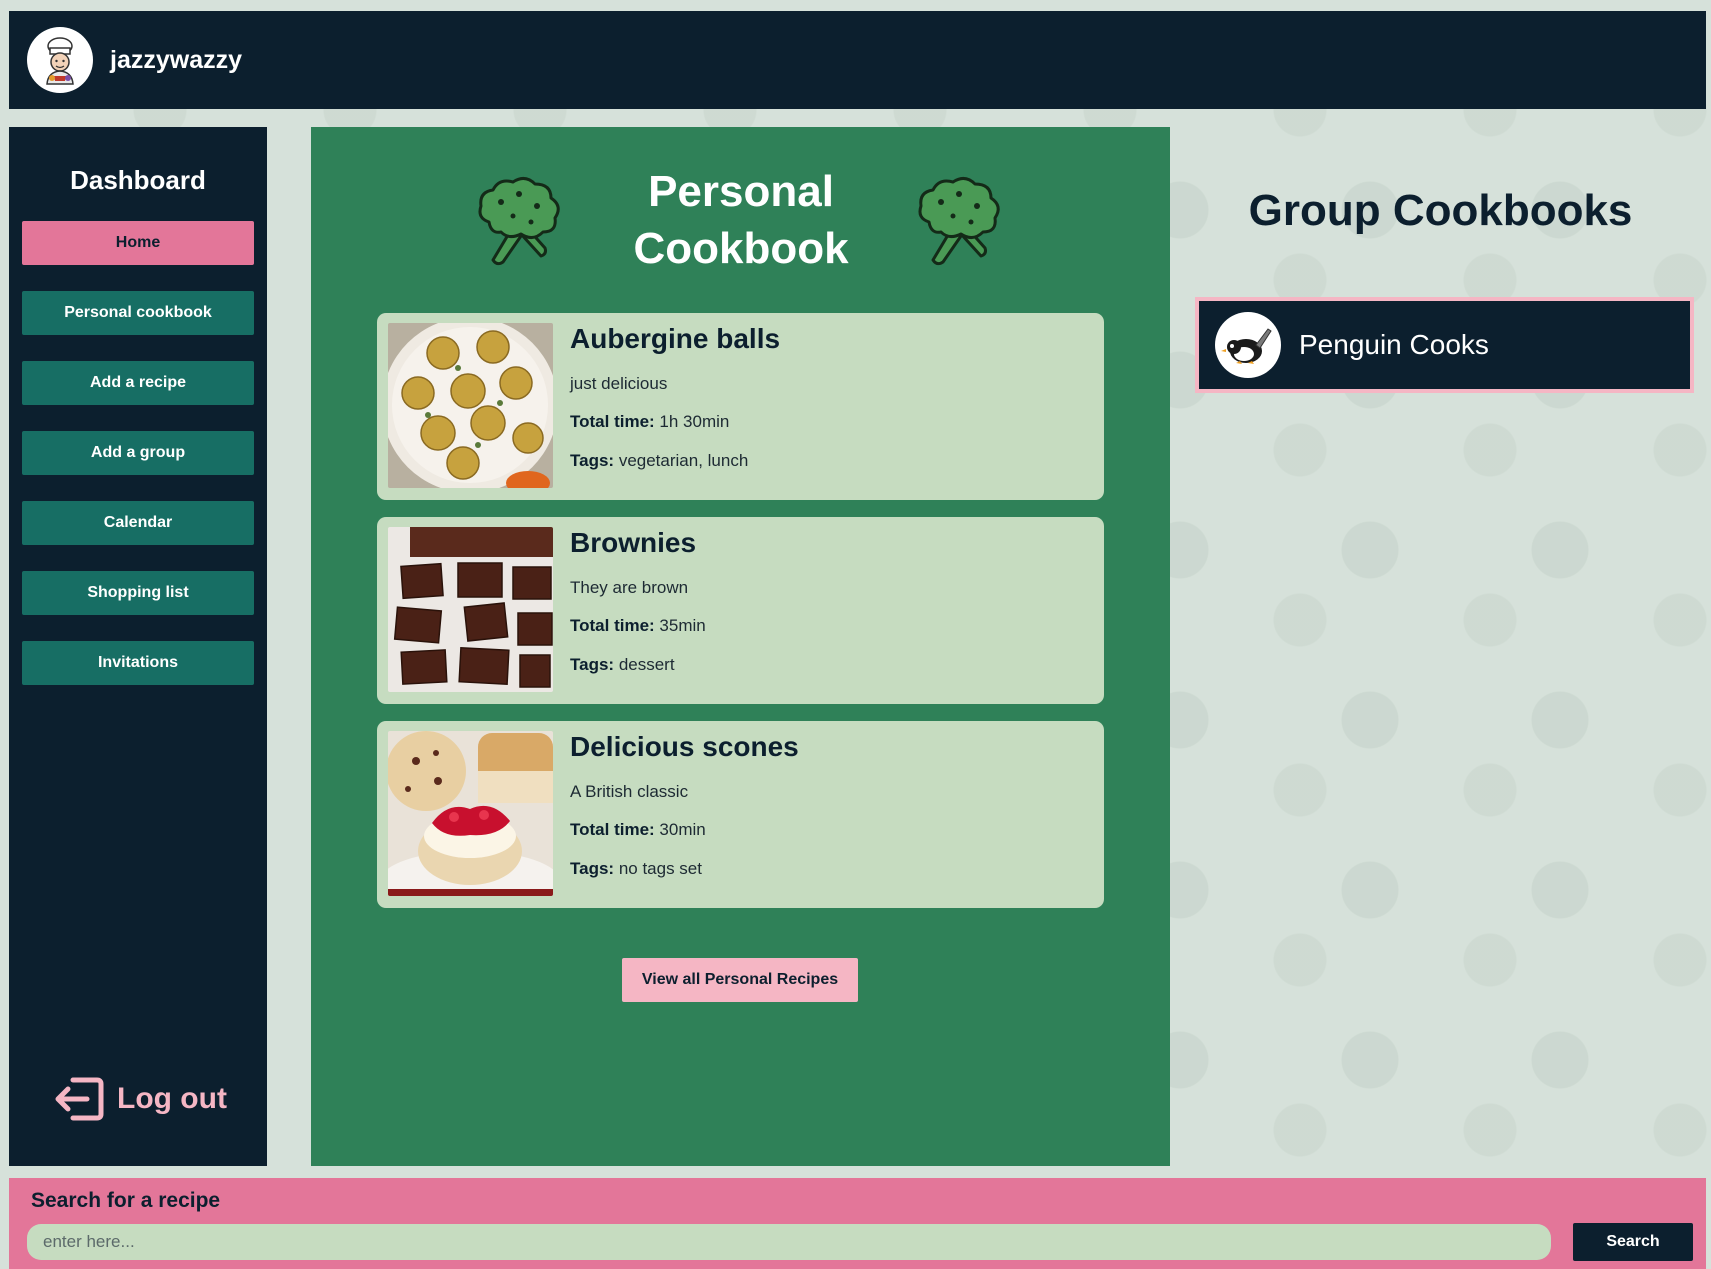  Describe the element at coordinates (682, 829) in the screenshot. I see `total-time-value: 30min` at that location.